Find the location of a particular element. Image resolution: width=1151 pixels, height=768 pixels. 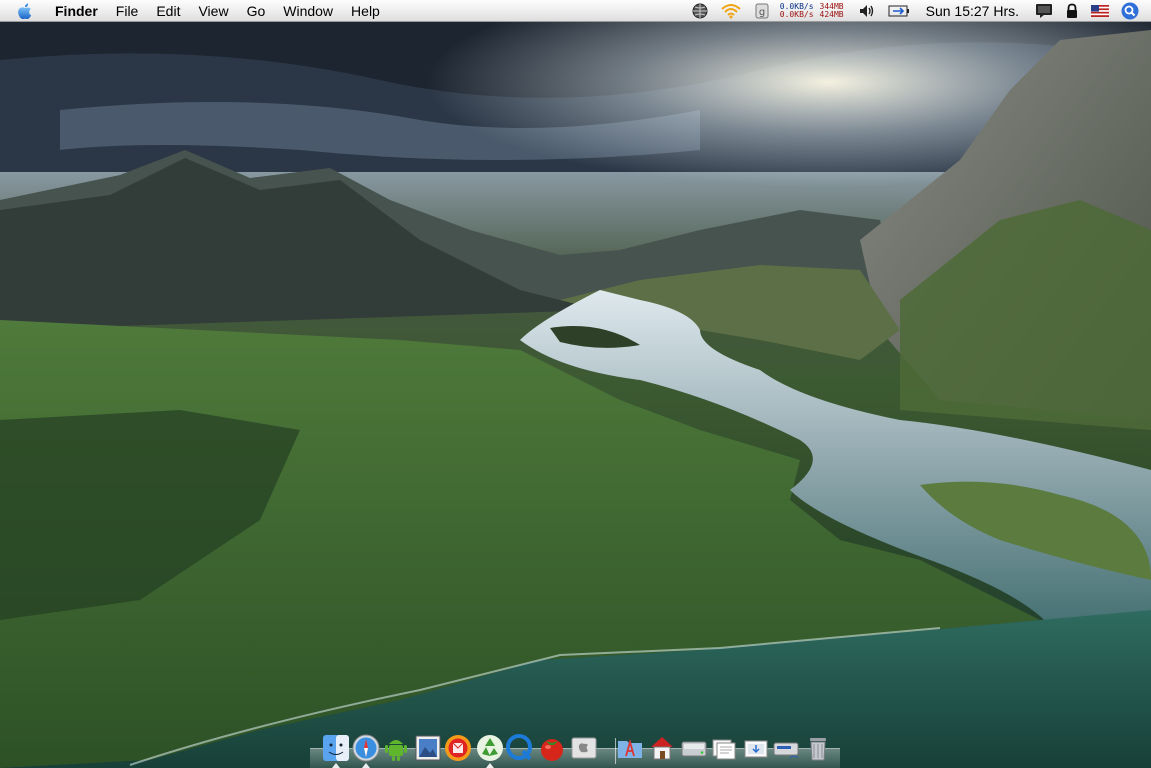

menu-help: Help is located at coordinates (365, 11).